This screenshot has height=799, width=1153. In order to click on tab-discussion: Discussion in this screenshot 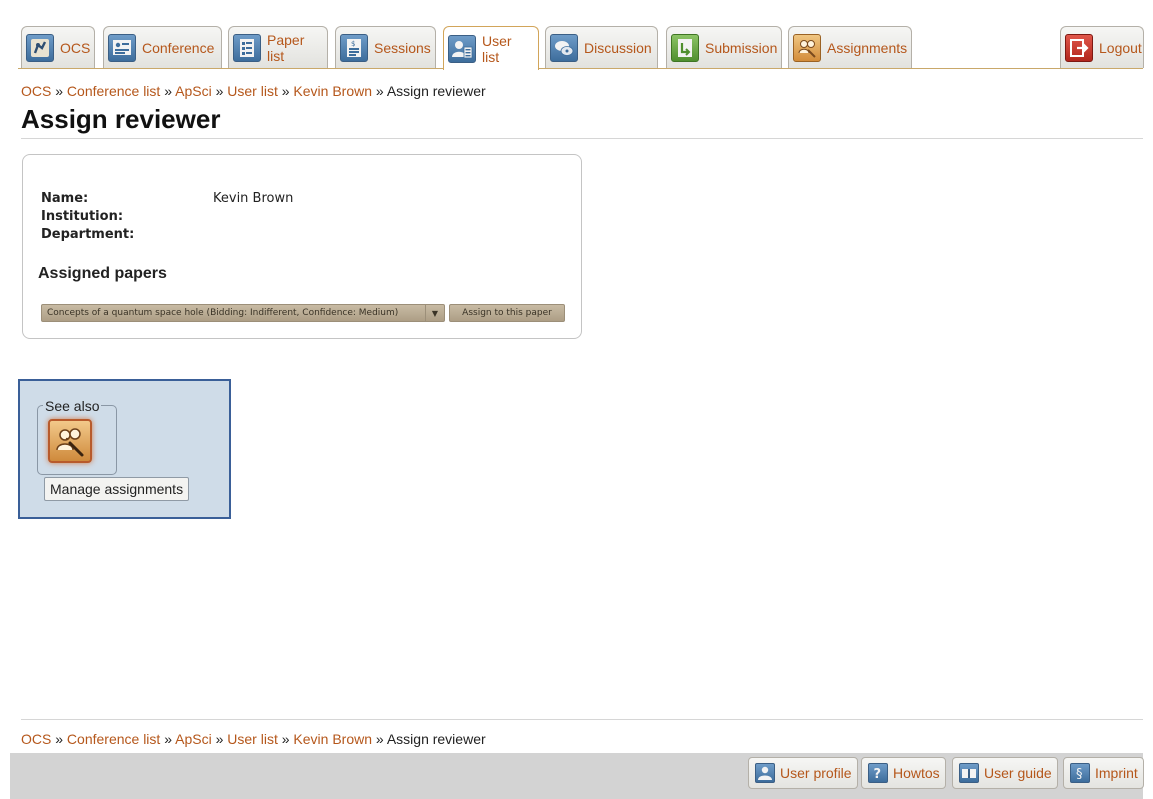, I will do `click(601, 47)`.